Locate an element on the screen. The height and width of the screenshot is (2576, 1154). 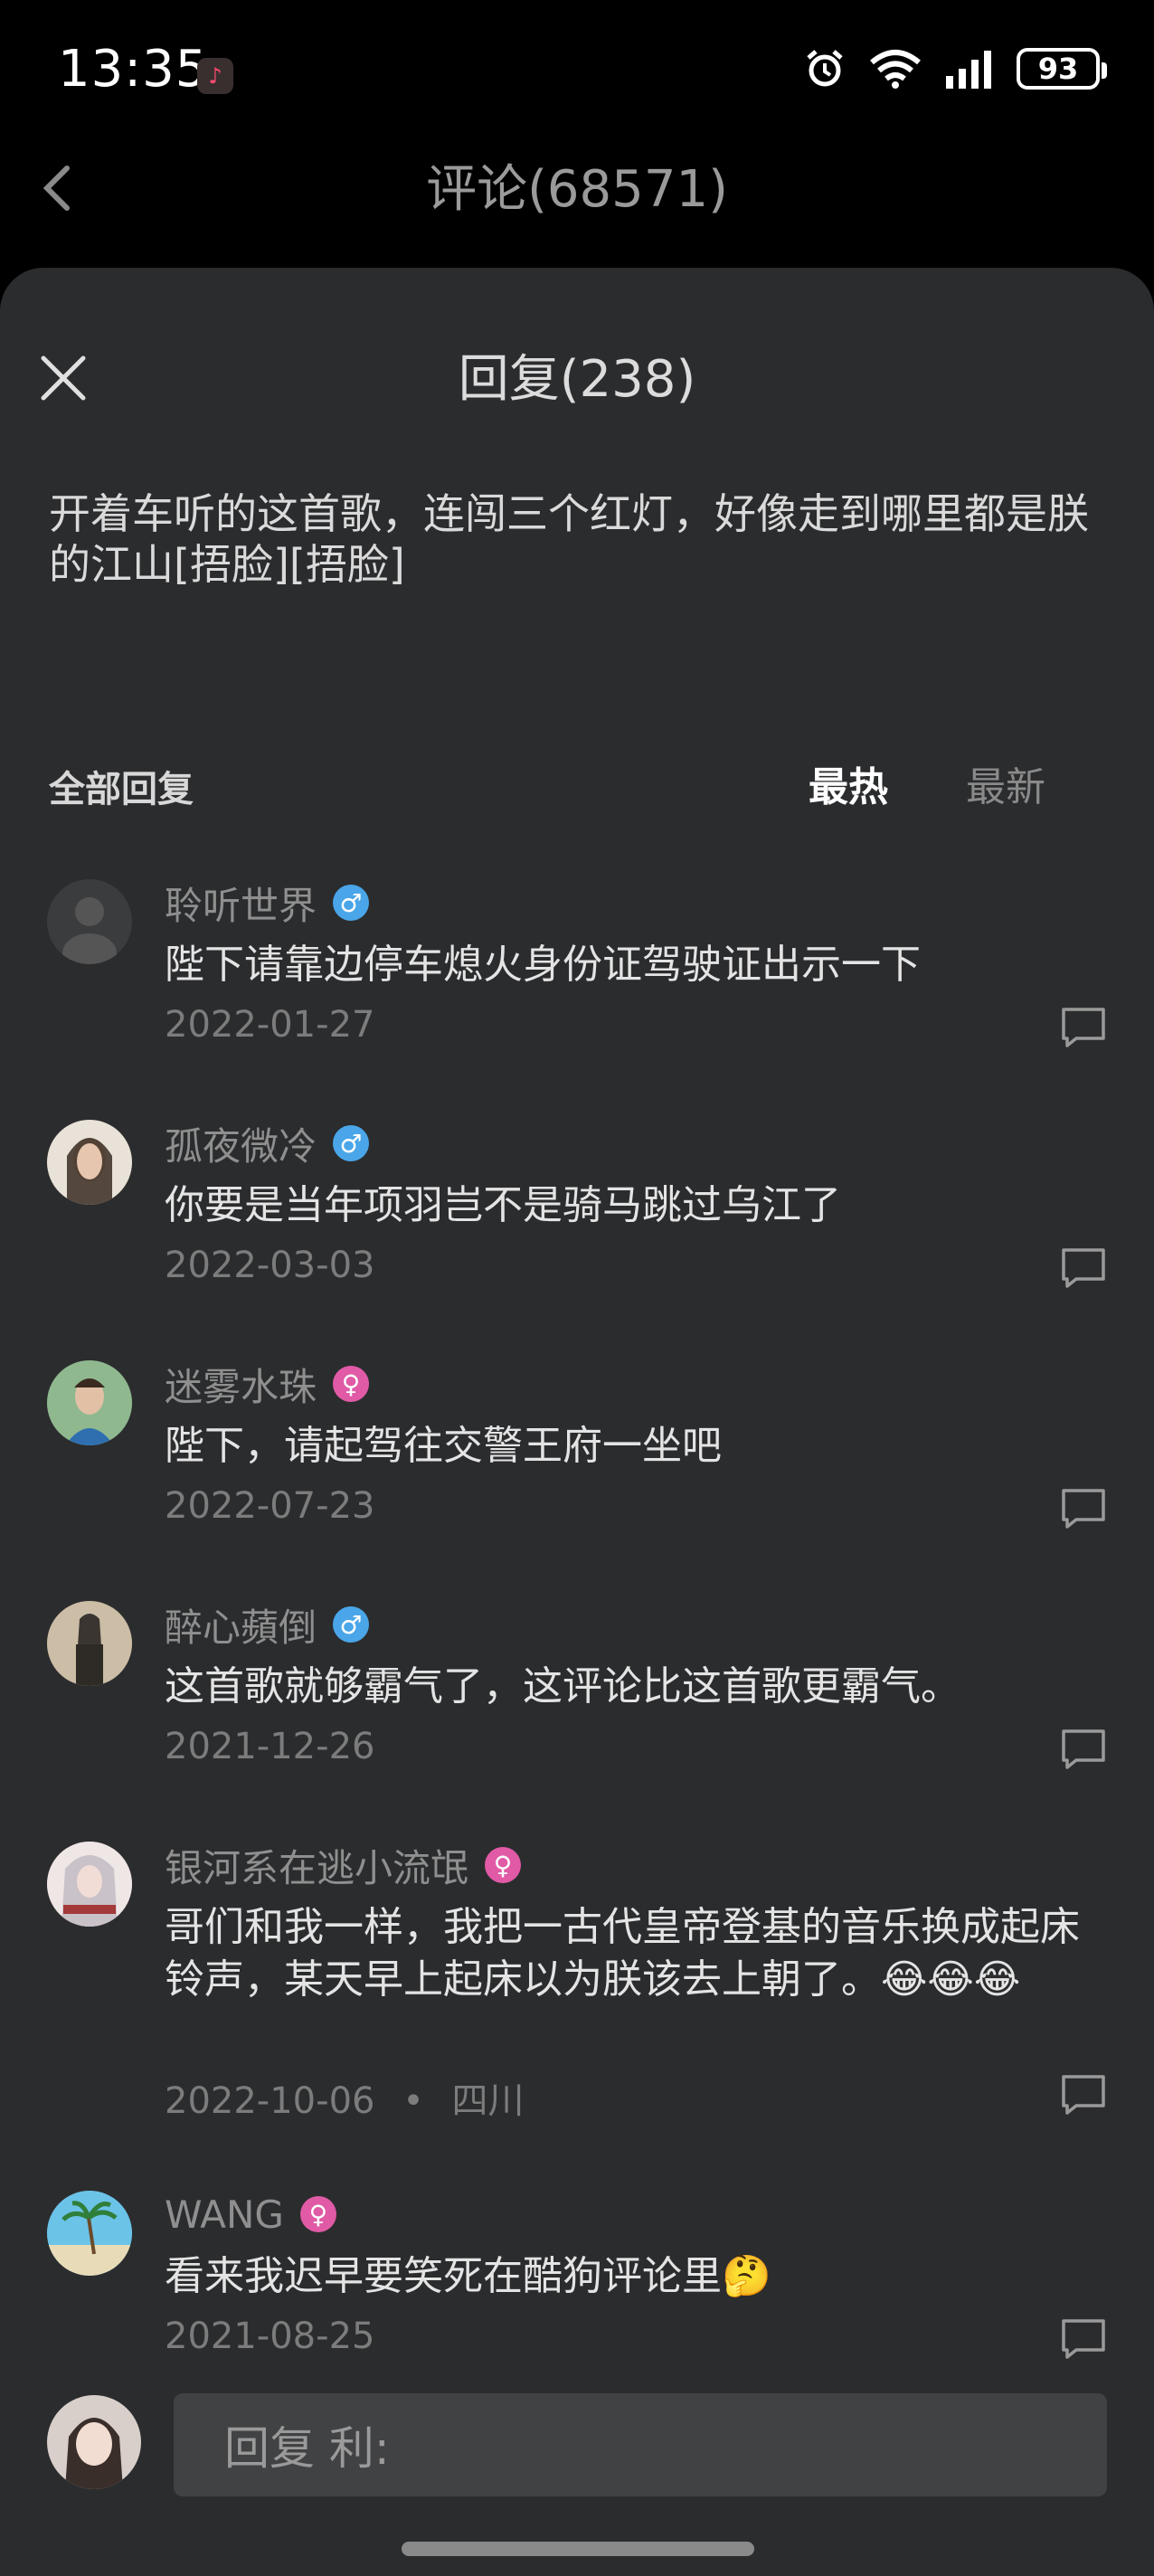
reply-input-bar: 回复 利: is located at coordinates (577, 2442).